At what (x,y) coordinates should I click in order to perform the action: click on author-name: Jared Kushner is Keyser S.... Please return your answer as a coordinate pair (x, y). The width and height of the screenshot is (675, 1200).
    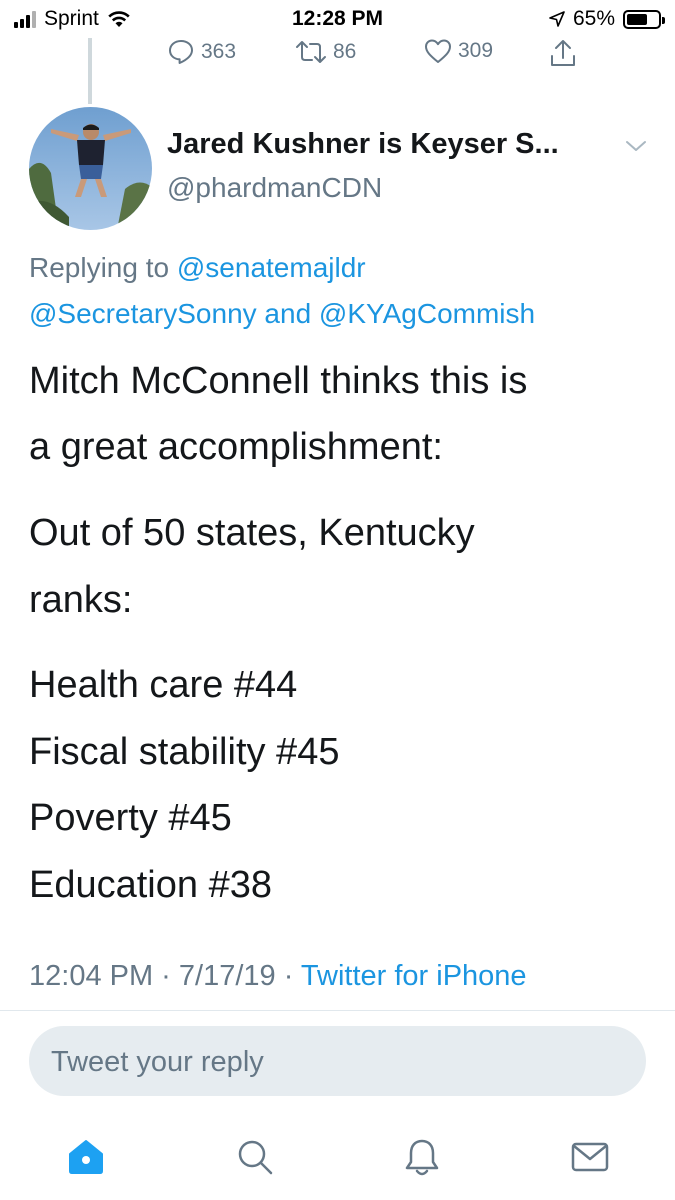
    Looking at the image, I should click on (363, 144).